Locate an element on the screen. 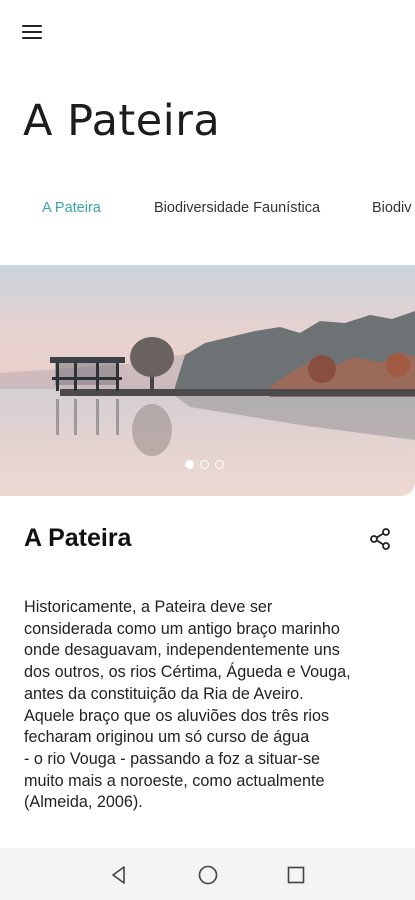 The width and height of the screenshot is (415, 900). system-navigation-bar is located at coordinates (207, 874).